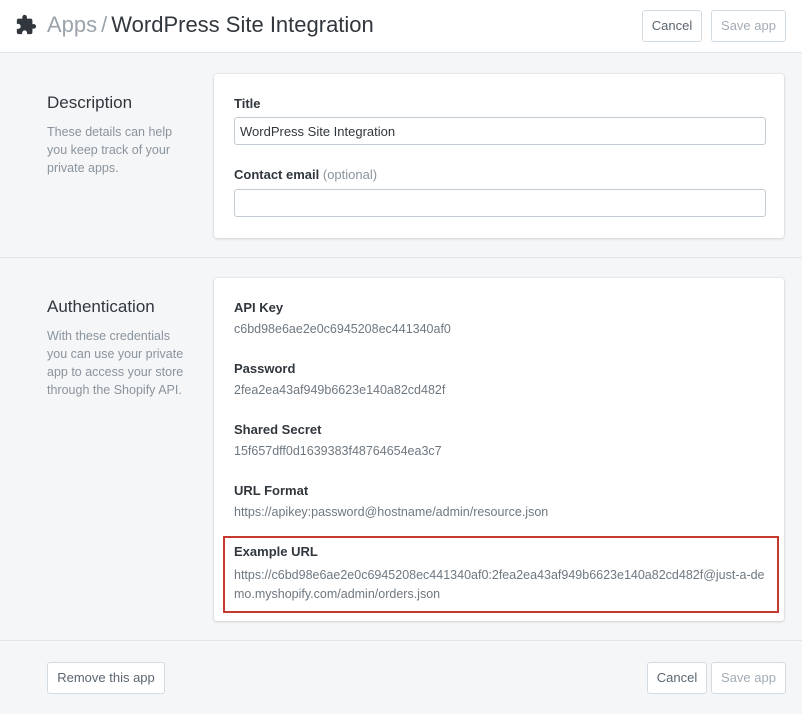  I want to click on password-value: 2fea2ea43af949b6623e140a82cd482f, so click(340, 390).